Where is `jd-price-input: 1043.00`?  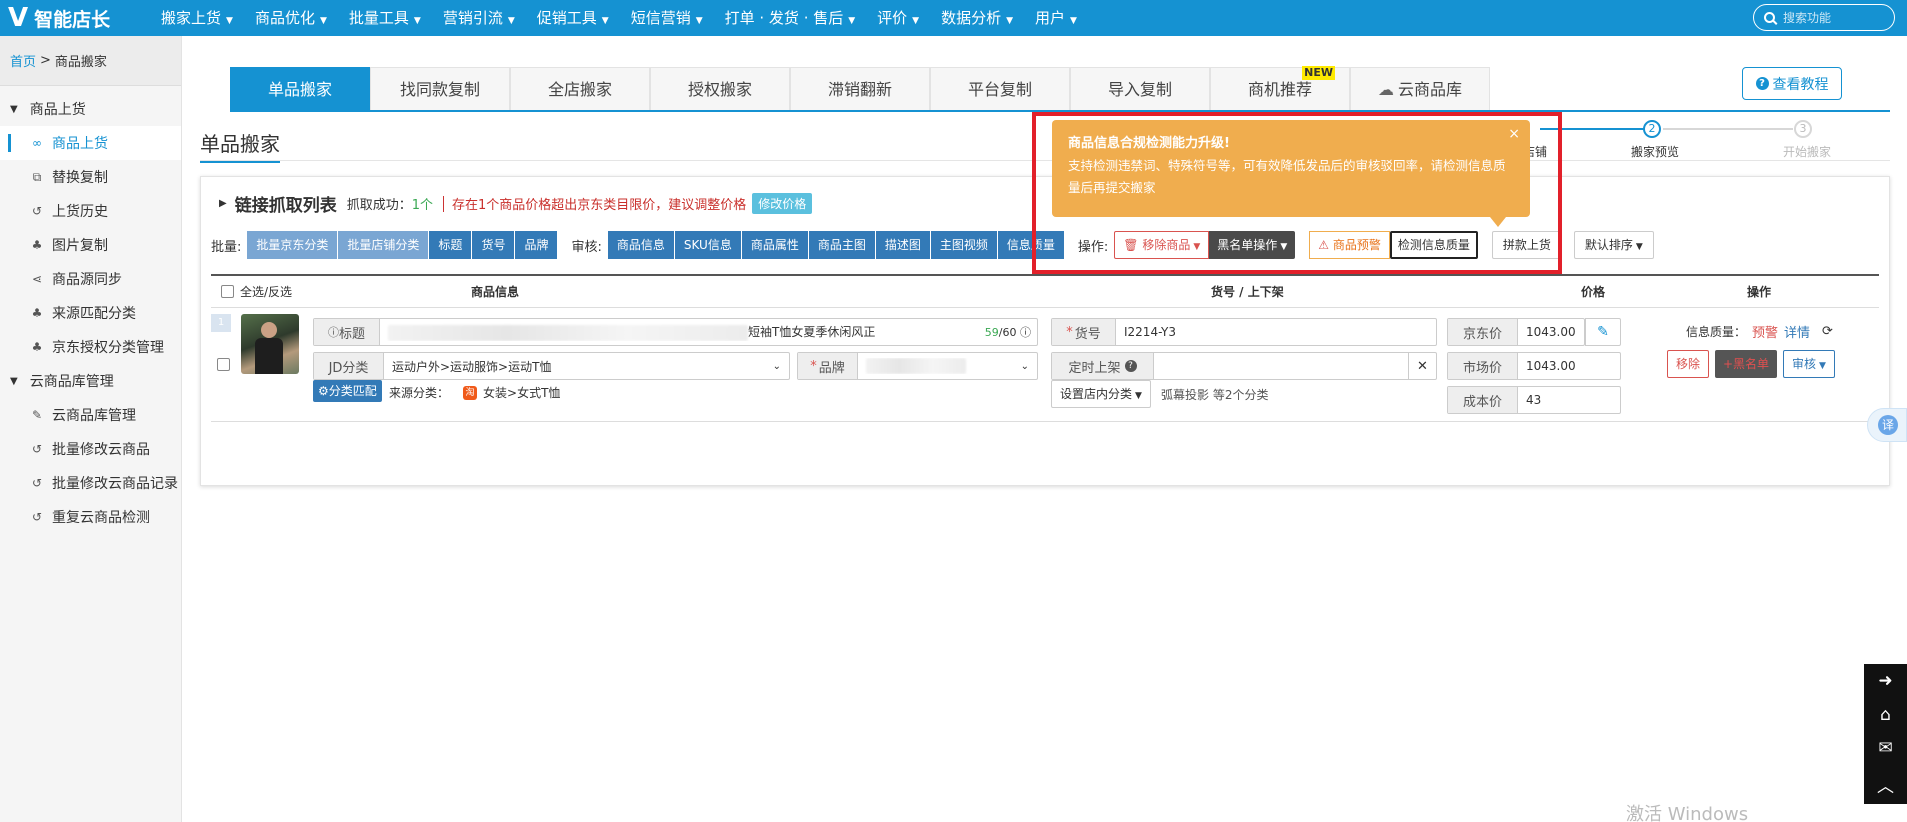
jd-price-input: 1043.00 is located at coordinates (1551, 332).